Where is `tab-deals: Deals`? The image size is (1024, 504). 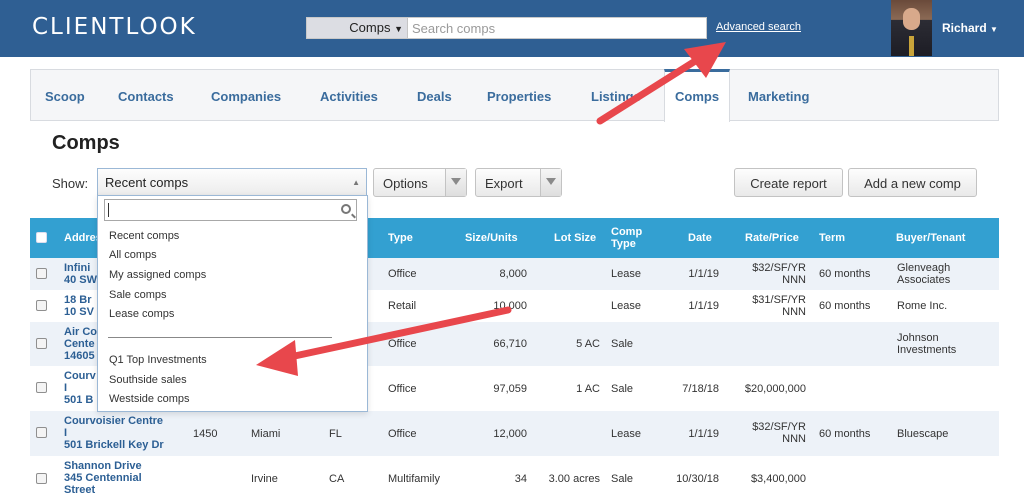
tab-deals: Deals is located at coordinates (434, 96).